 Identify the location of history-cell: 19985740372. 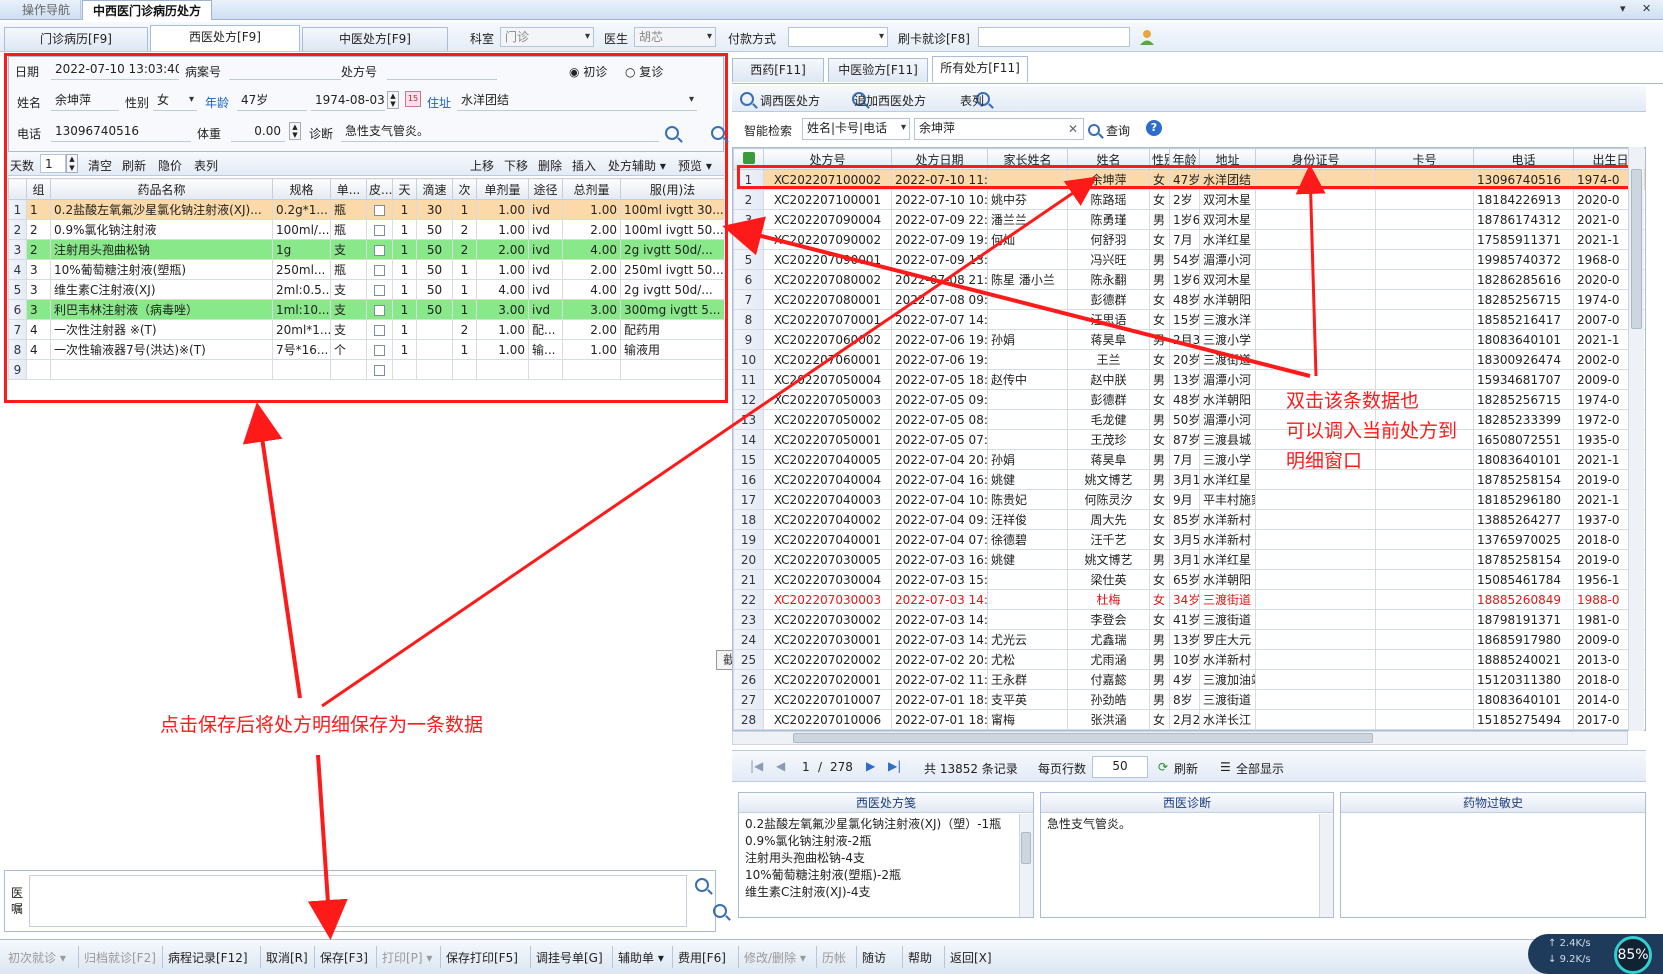
(1523, 259).